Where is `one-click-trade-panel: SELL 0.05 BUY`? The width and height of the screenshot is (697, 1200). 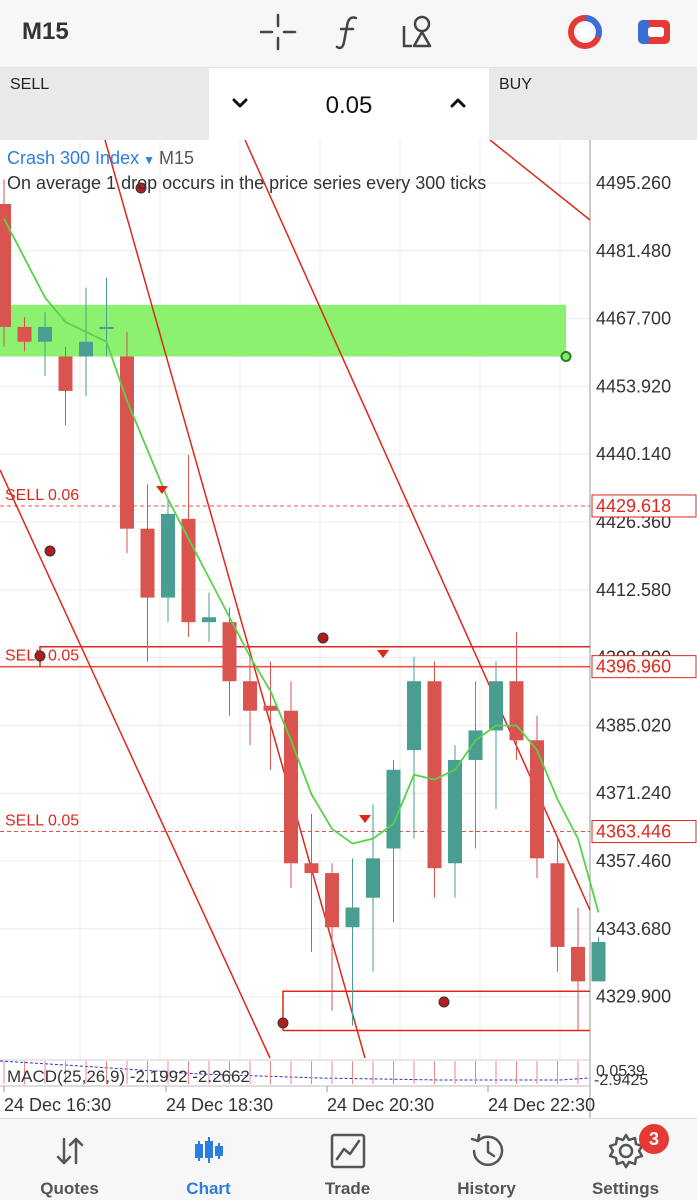 one-click-trade-panel: SELL 0.05 BUY is located at coordinates (348, 104).